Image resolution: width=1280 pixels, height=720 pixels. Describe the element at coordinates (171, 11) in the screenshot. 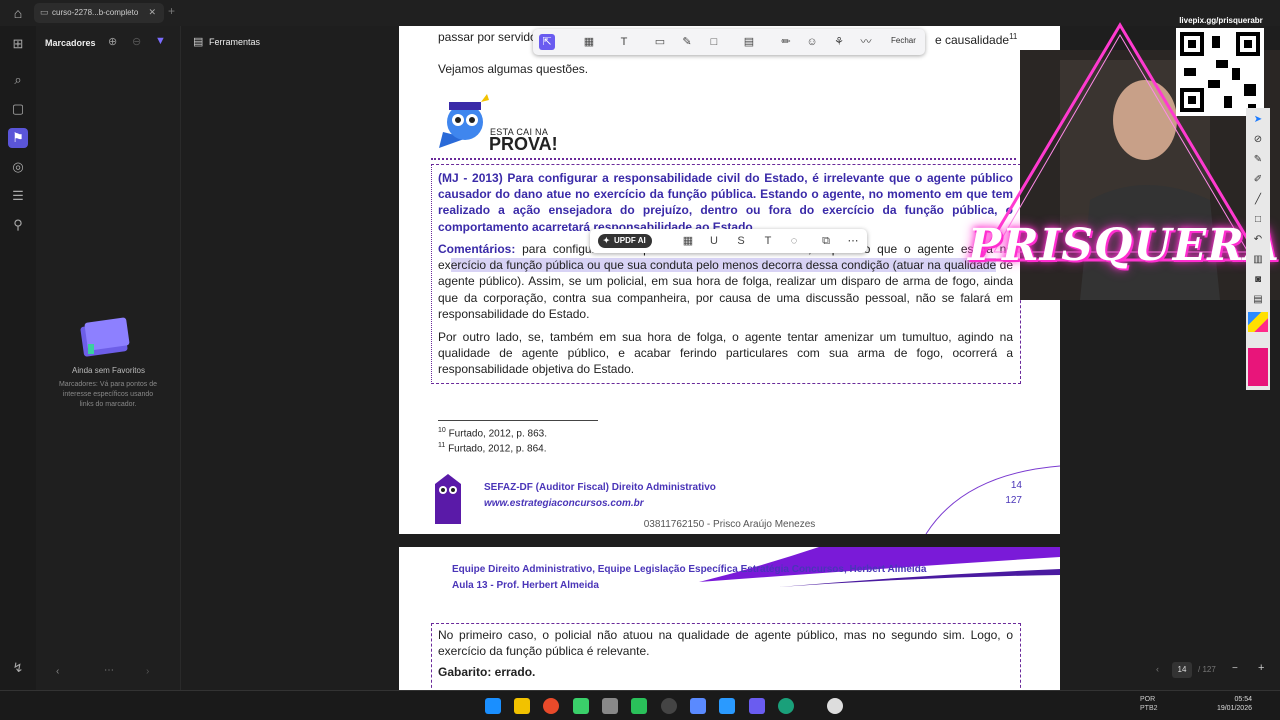

I see `new-tab-icon: +` at that location.